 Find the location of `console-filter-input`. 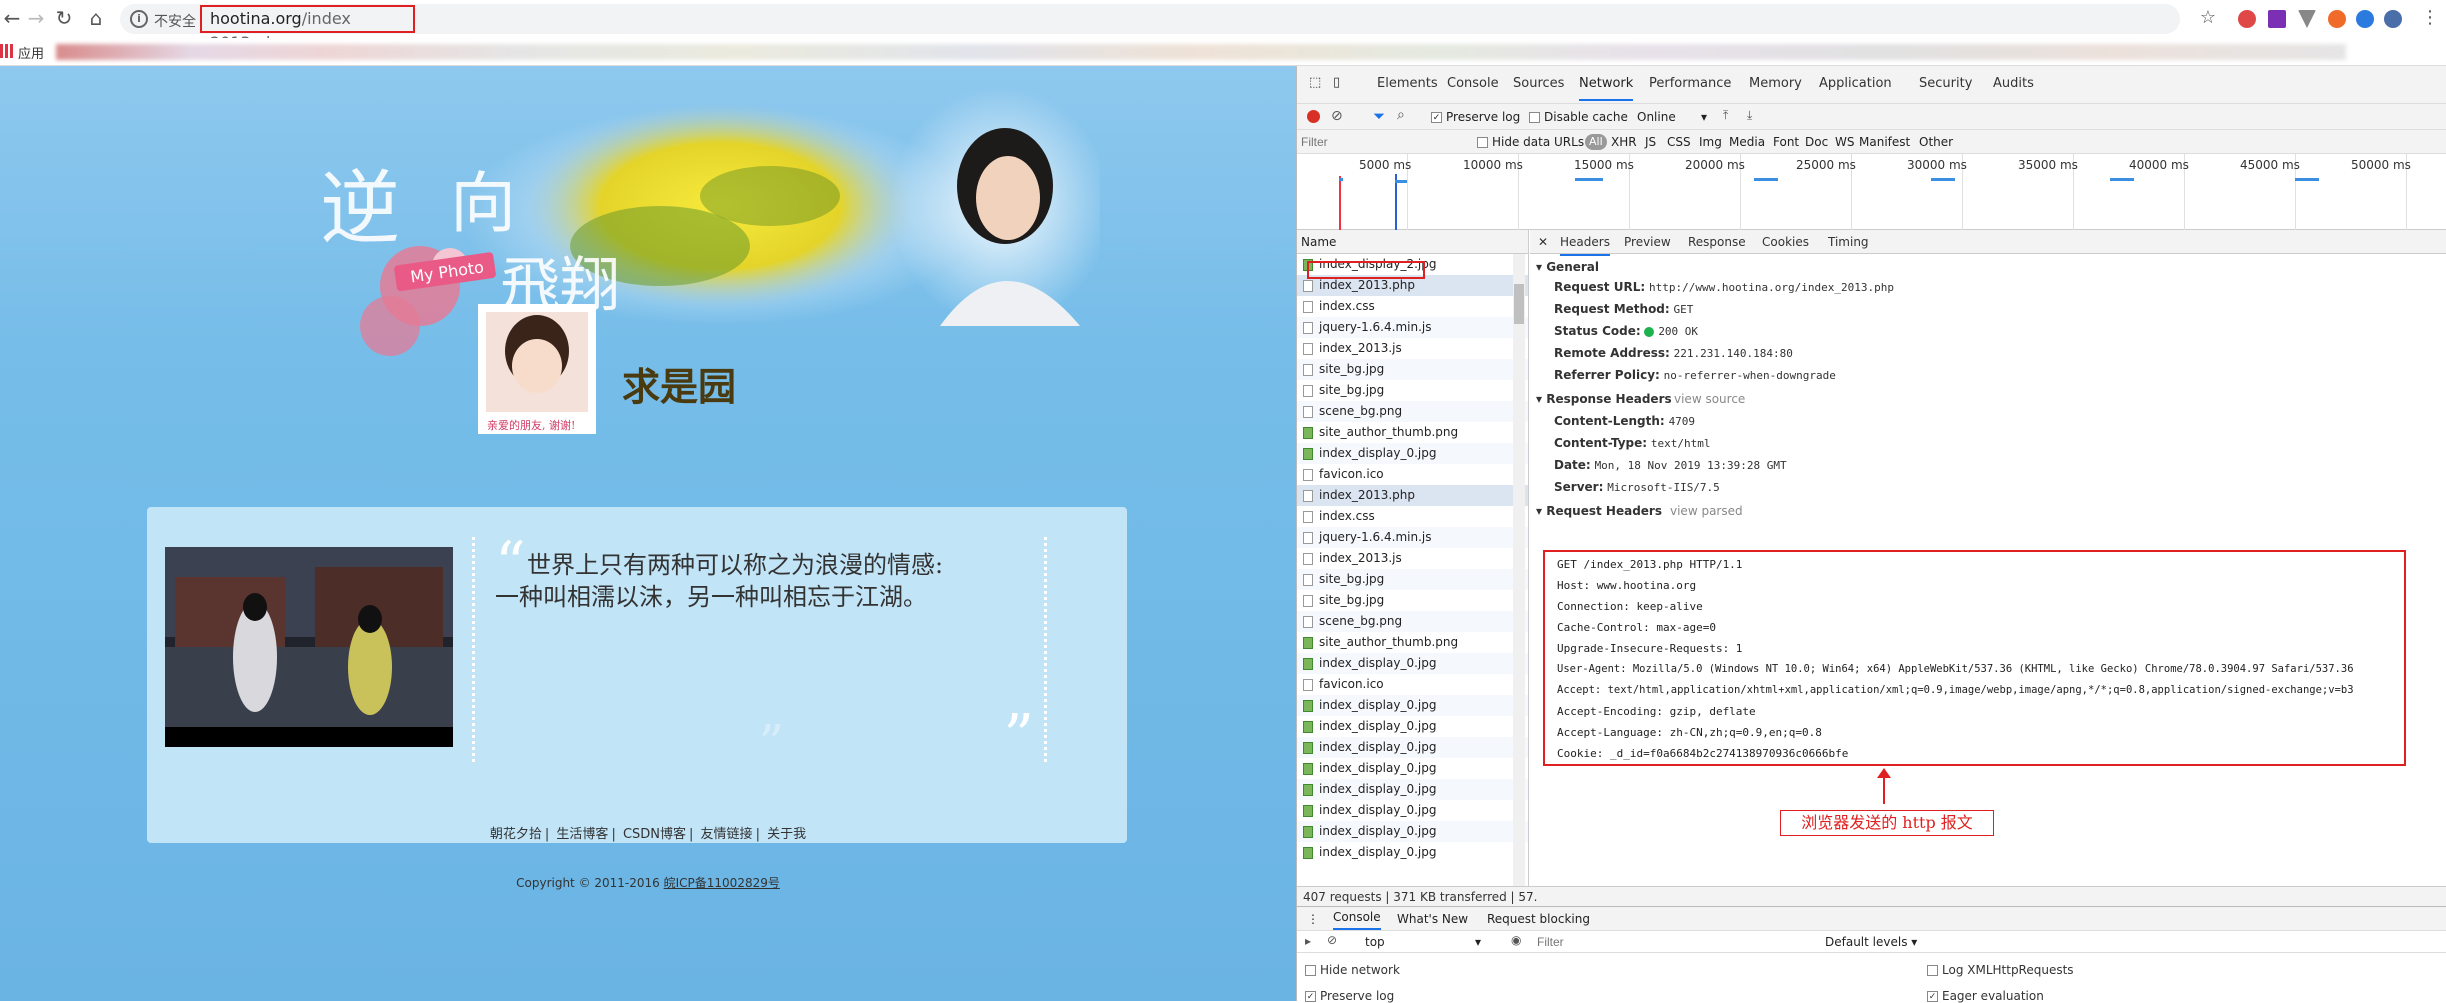

console-filter-input is located at coordinates (1667, 942).